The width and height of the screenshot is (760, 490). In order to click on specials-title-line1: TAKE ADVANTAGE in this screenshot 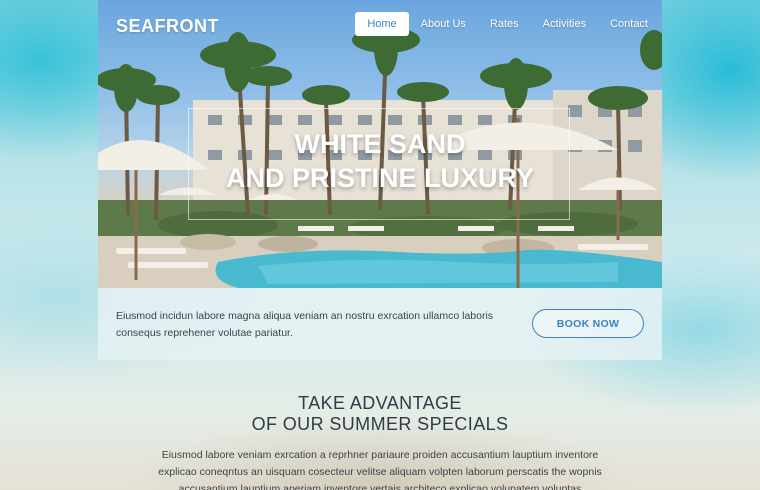, I will do `click(380, 403)`.